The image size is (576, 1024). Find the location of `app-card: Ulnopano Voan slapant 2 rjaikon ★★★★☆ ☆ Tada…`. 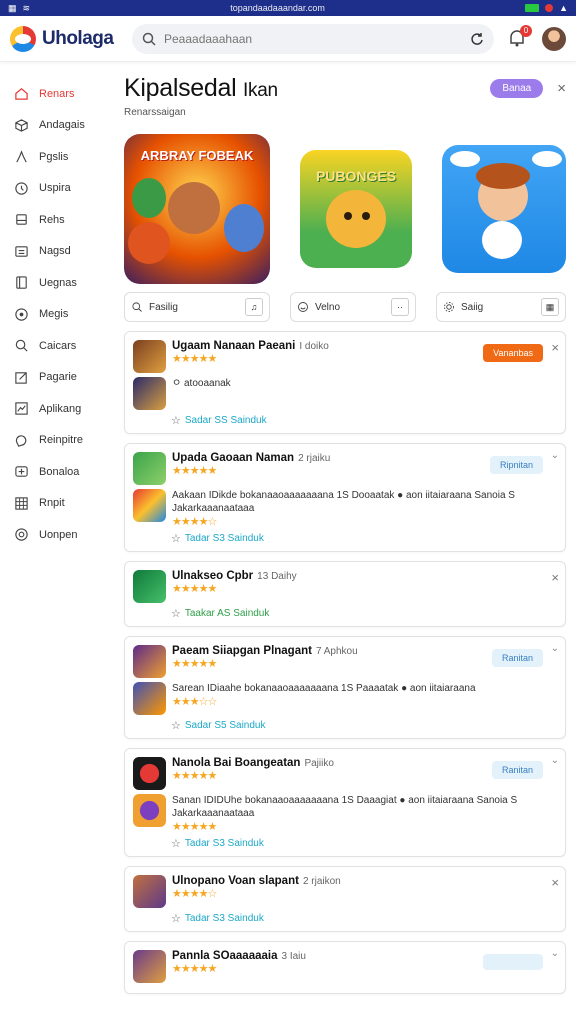

app-card: Ulnopano Voan slapant 2 rjaikon ★★★★☆ ☆ Tada… is located at coordinates (345, 899).